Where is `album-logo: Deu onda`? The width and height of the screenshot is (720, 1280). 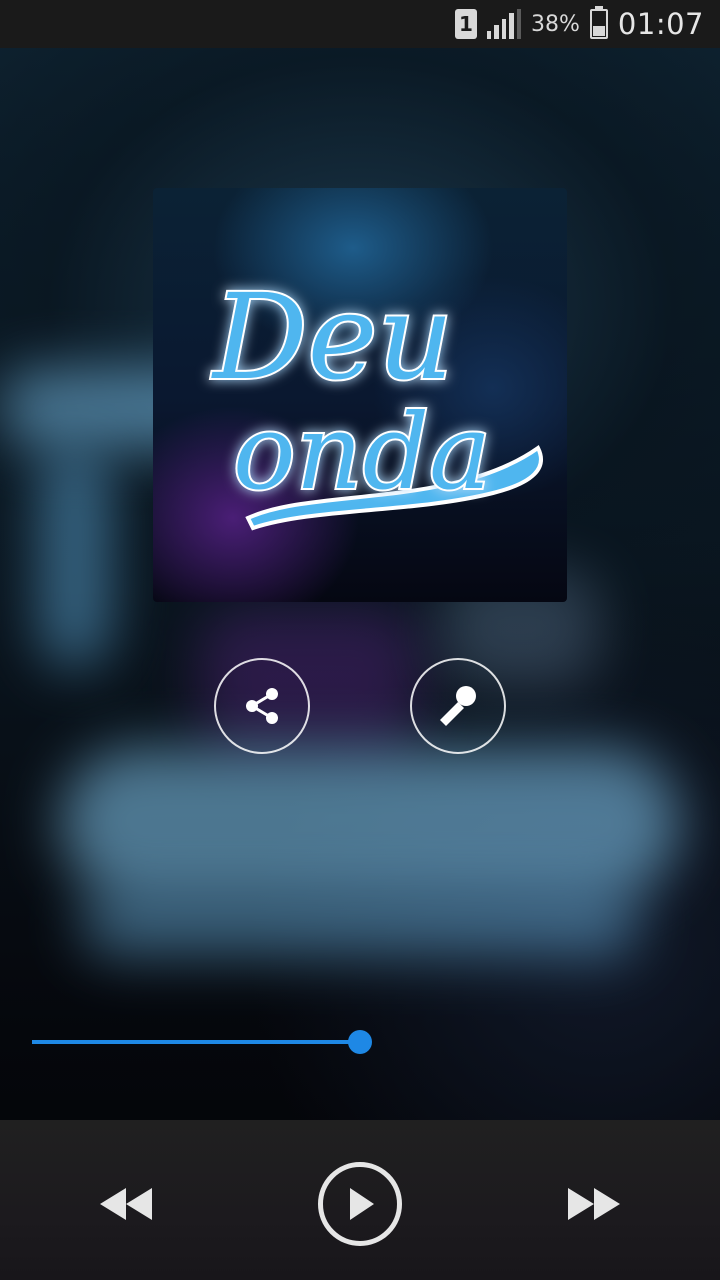
album-logo: Deu onda is located at coordinates (376, 398).